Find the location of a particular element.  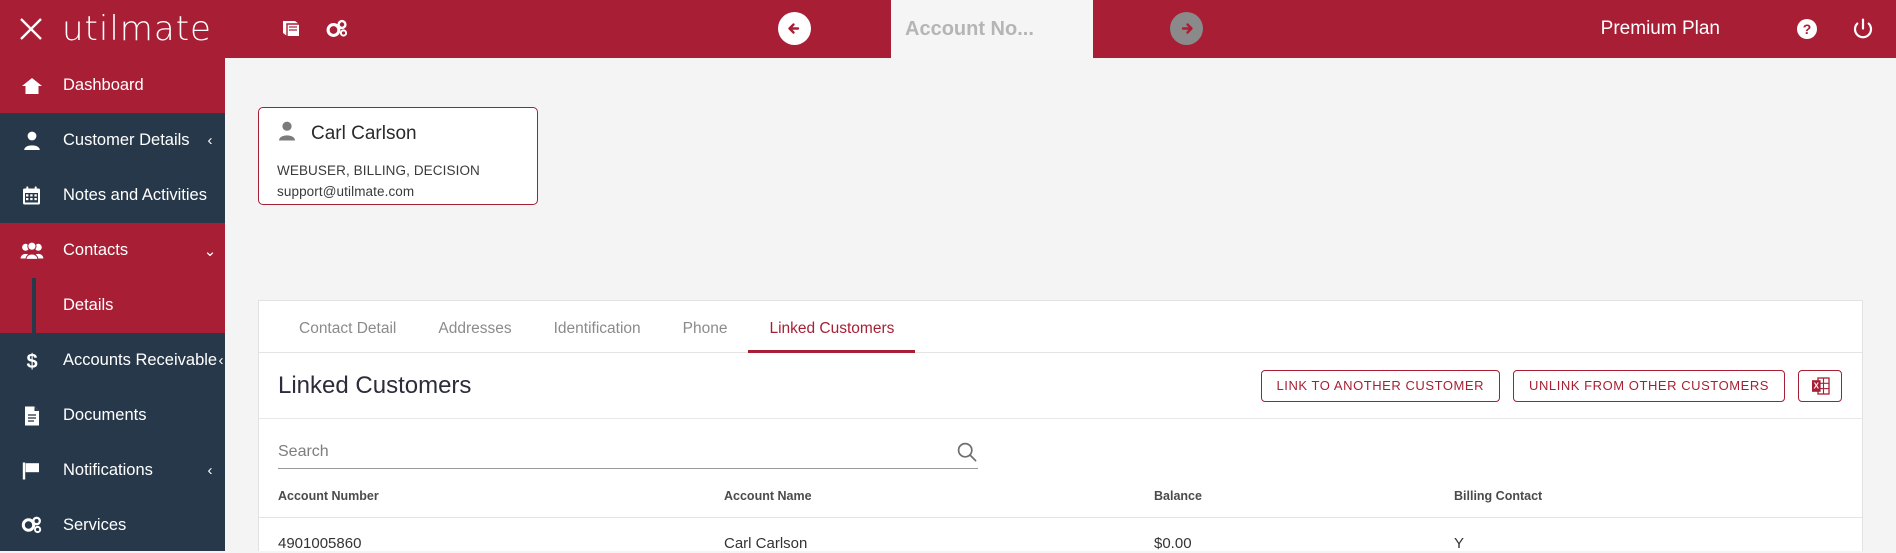

sidebar-item-contacts: Contacts ⌄ is located at coordinates (112, 250).